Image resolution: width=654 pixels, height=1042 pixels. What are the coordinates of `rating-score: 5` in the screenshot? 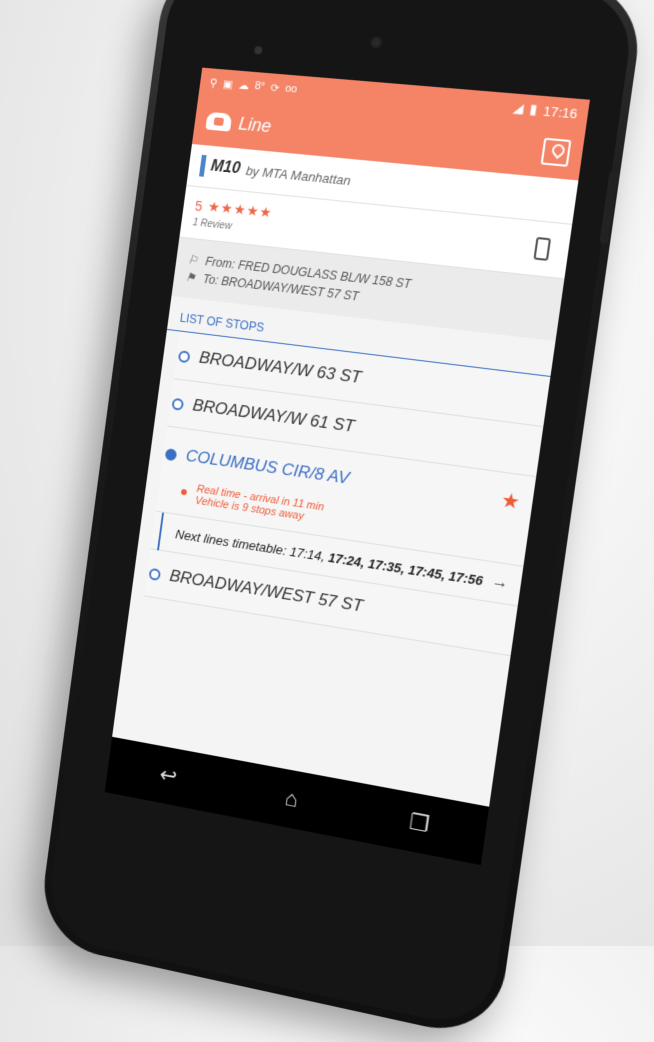 It's located at (199, 205).